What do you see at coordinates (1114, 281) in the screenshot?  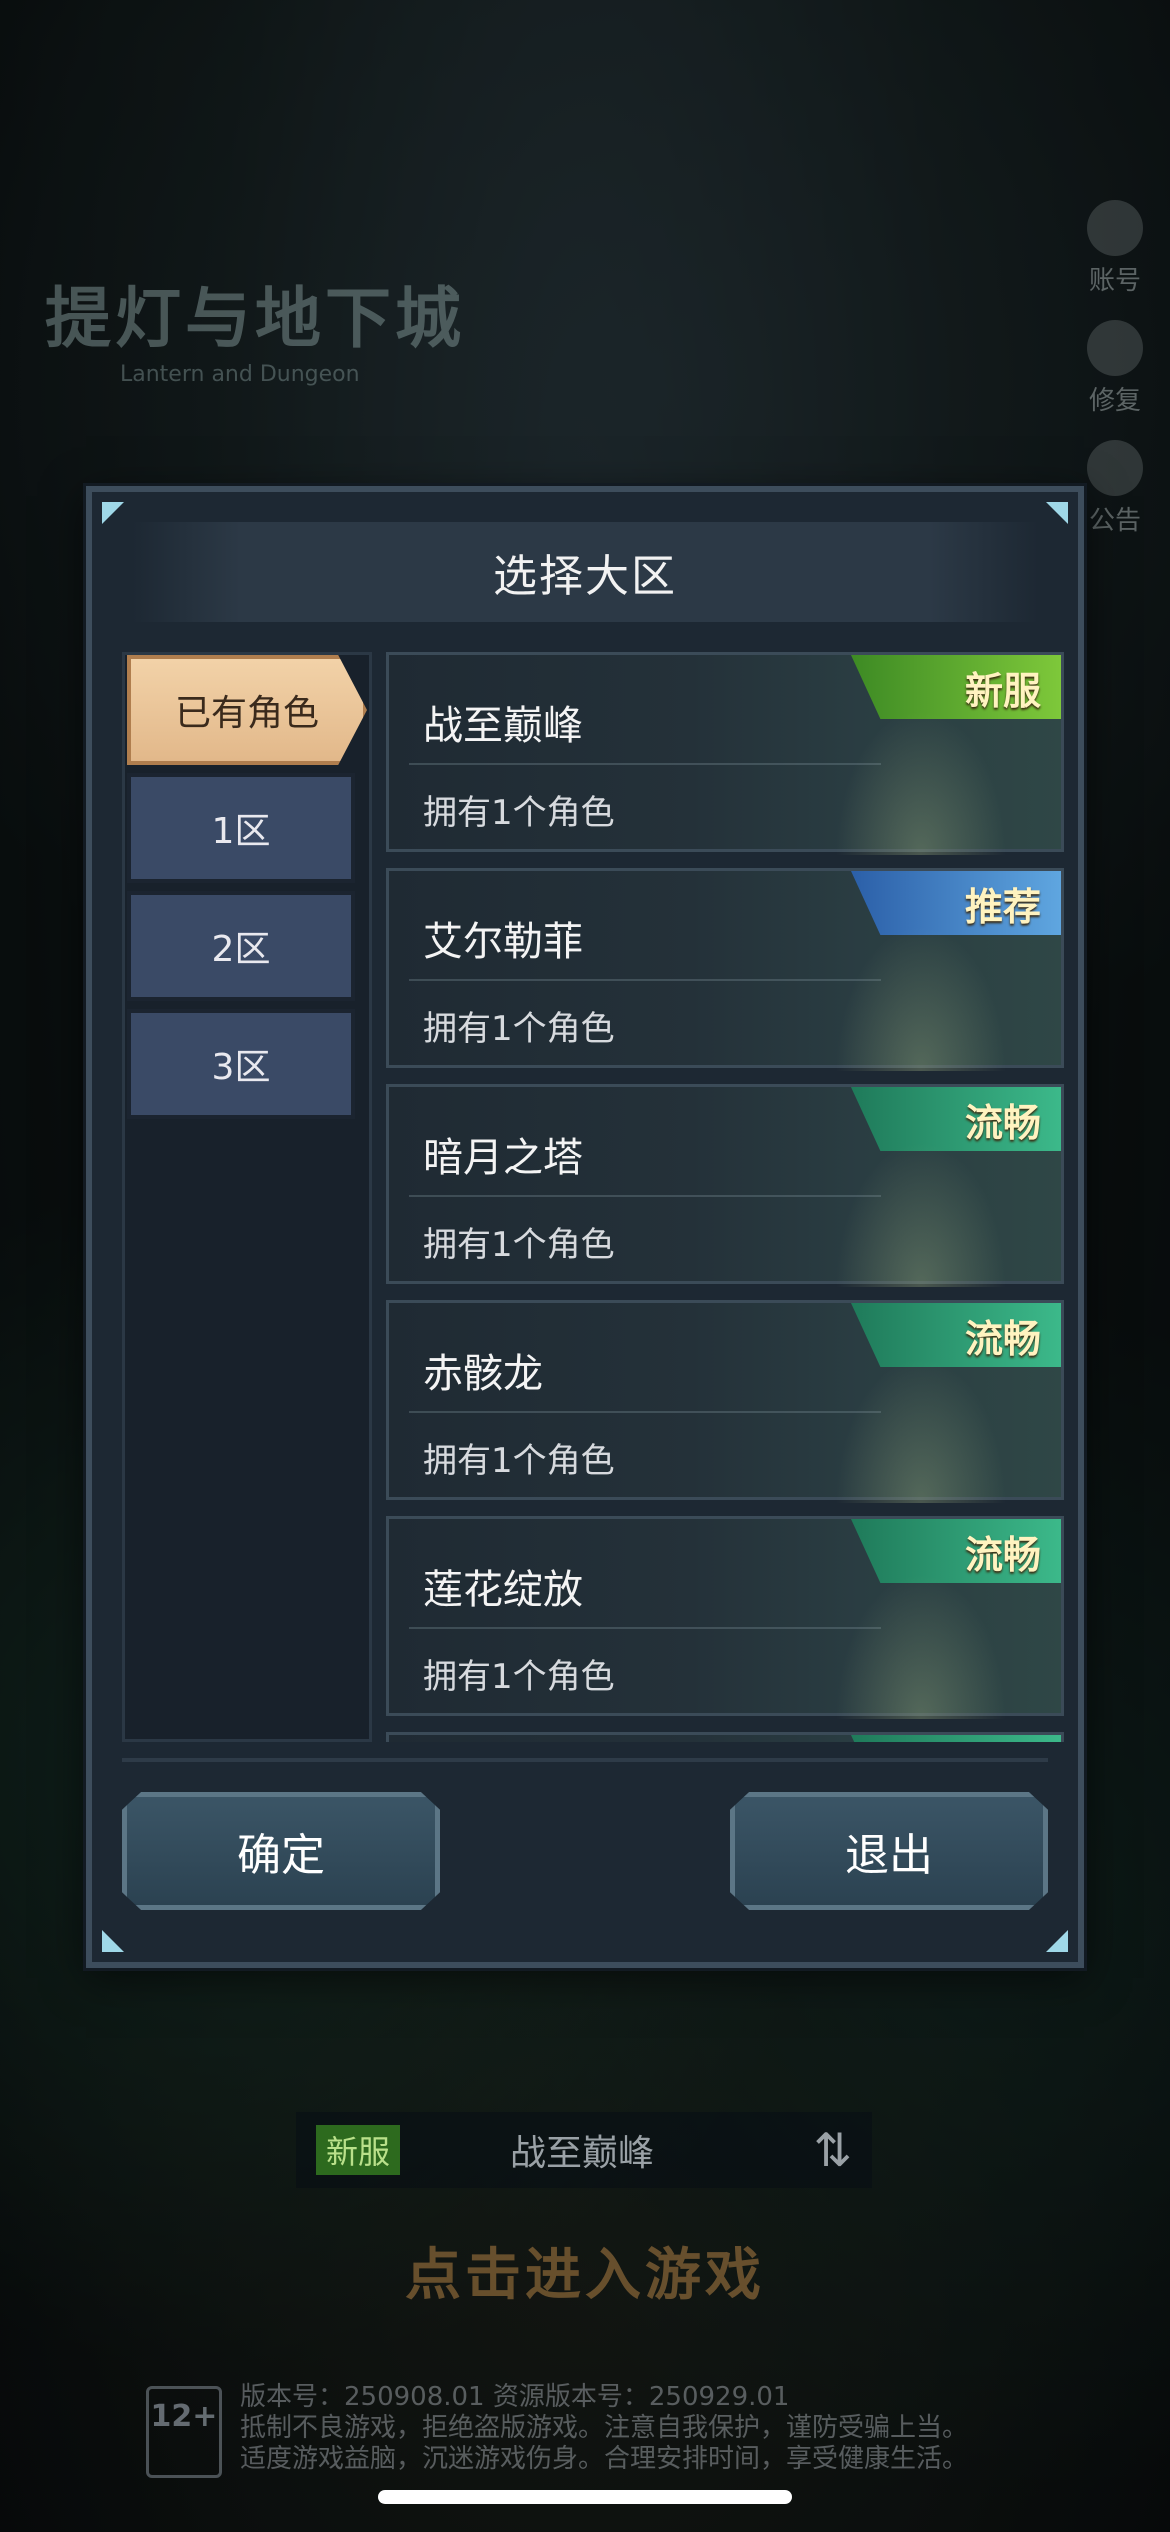 I see `account-label: 账号` at bounding box center [1114, 281].